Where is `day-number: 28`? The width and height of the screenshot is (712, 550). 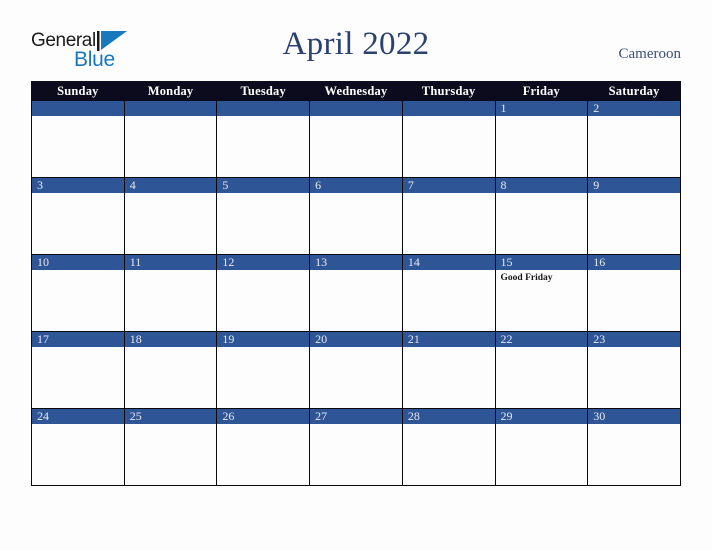 day-number: 28 is located at coordinates (449, 416).